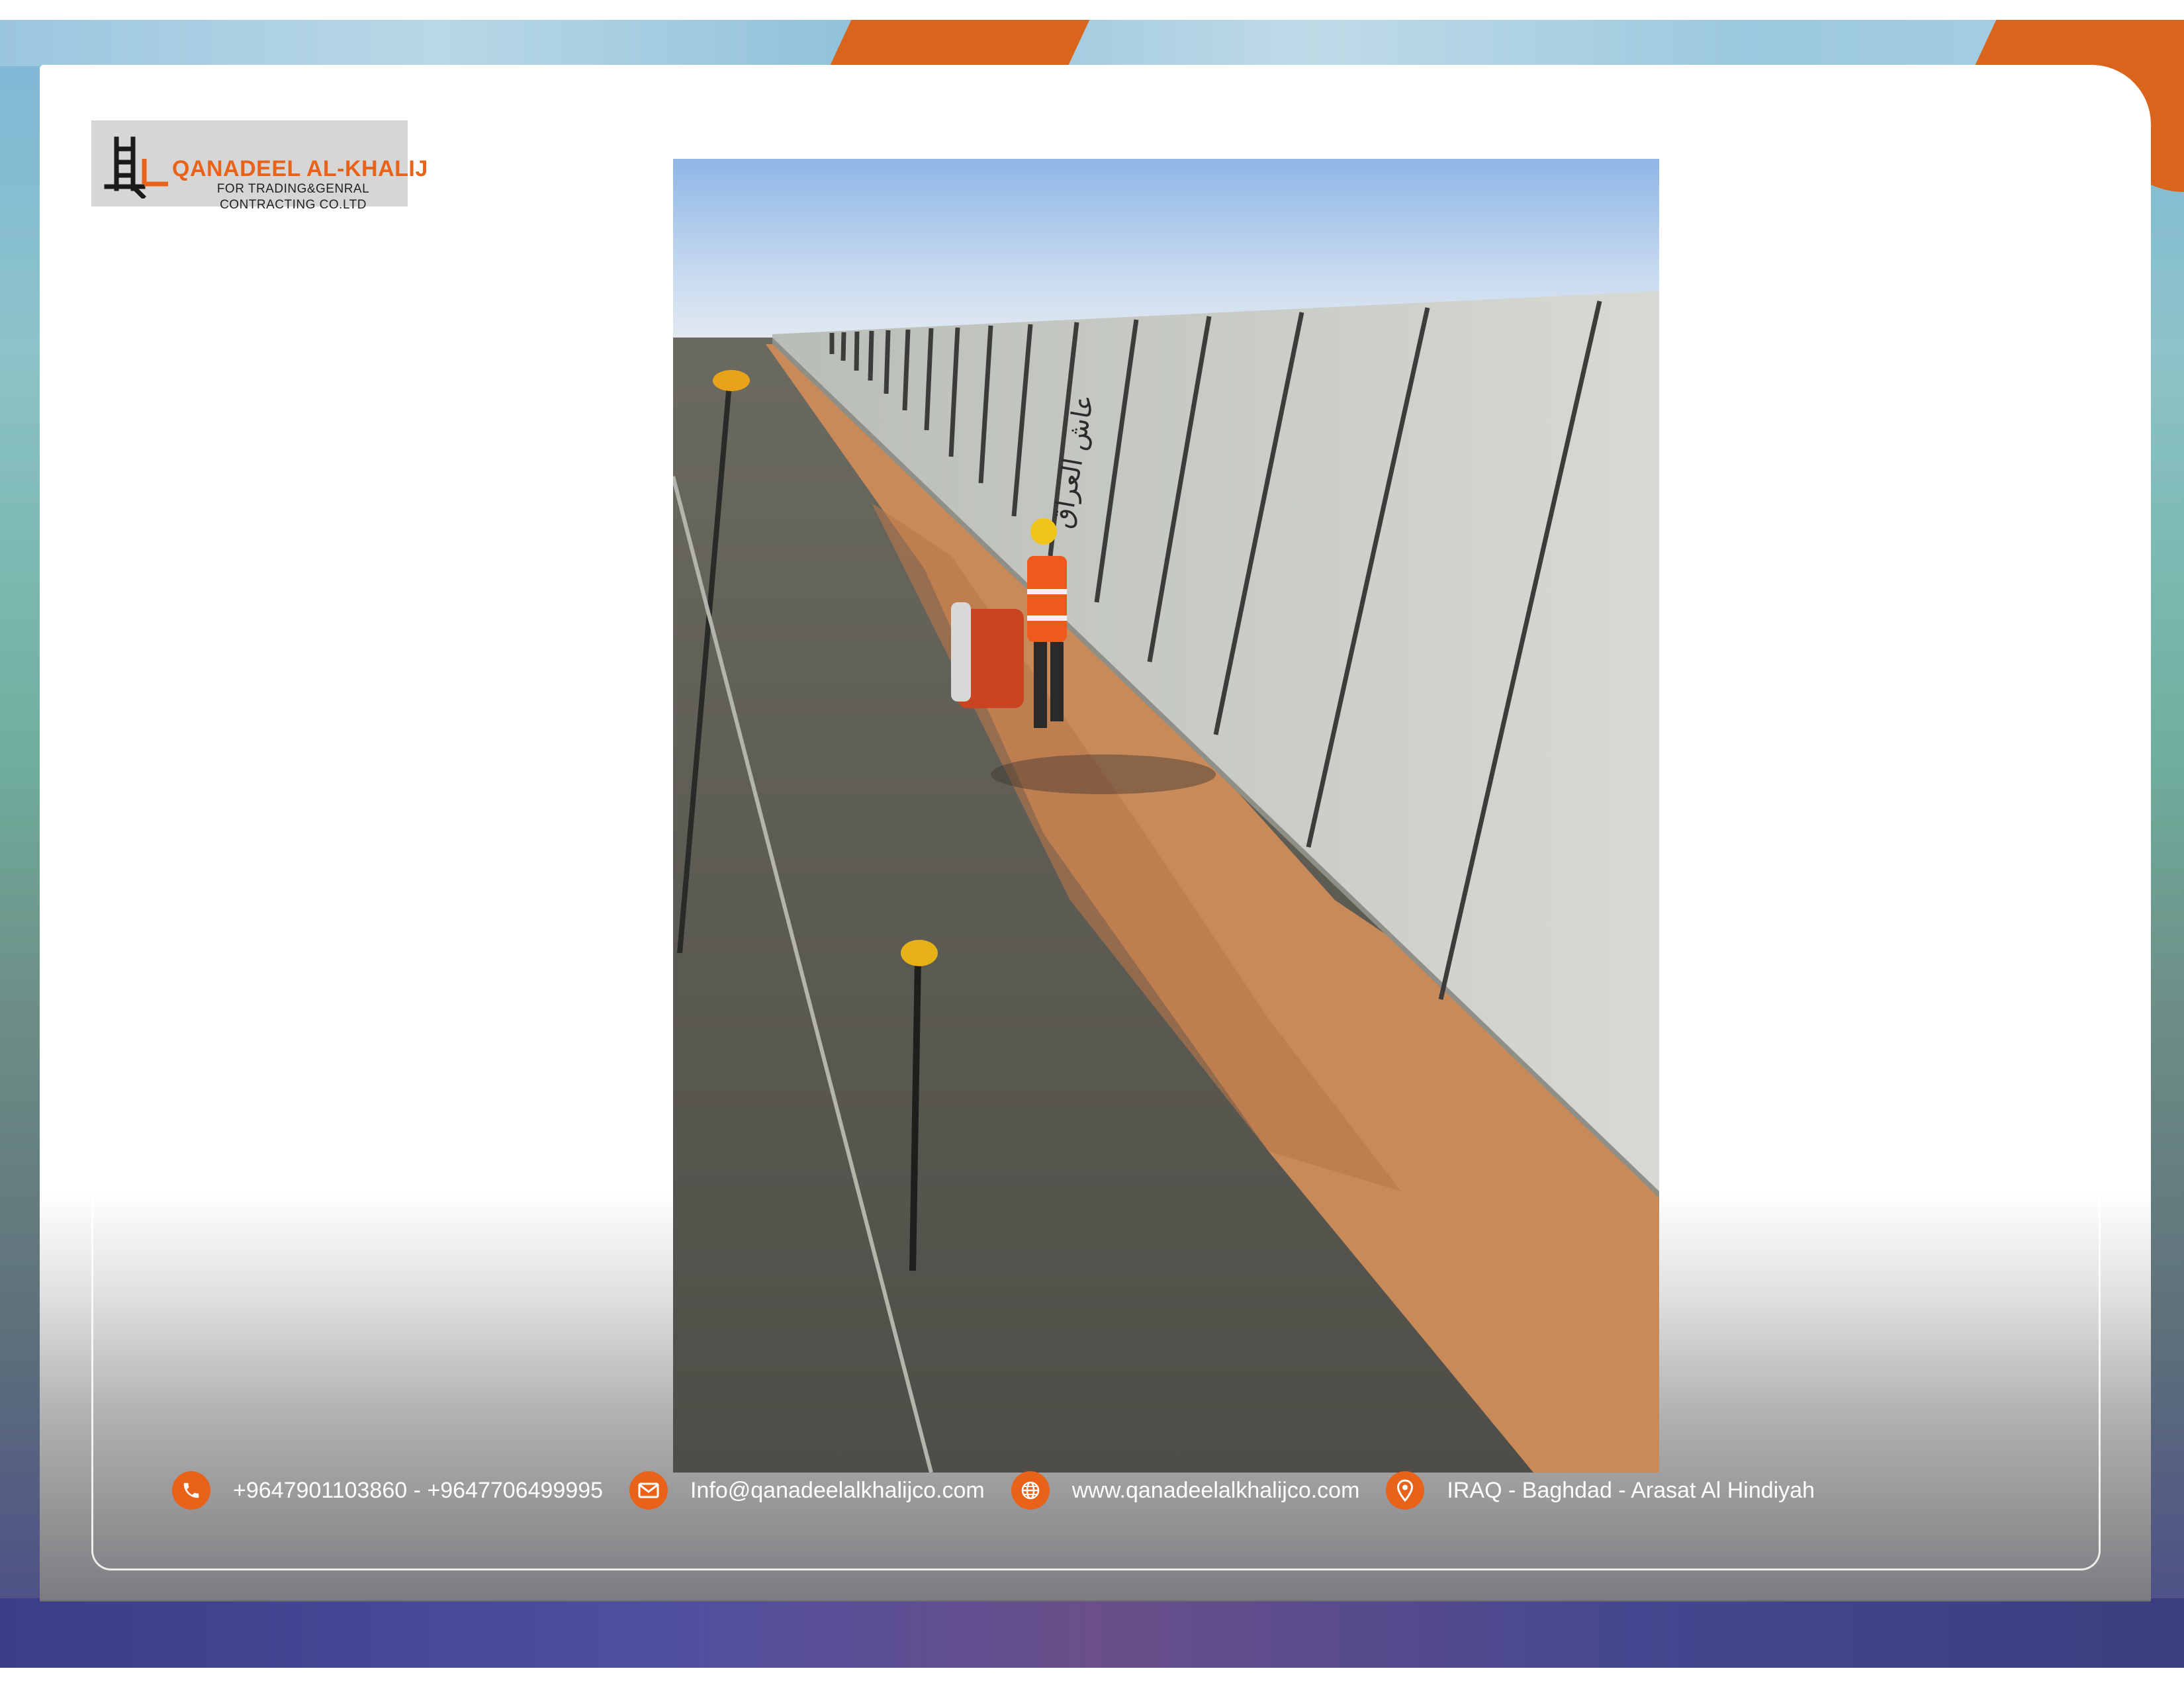 The image size is (2184, 1683). Describe the element at coordinates (648, 1490) in the screenshot. I see `mail-icon` at that location.